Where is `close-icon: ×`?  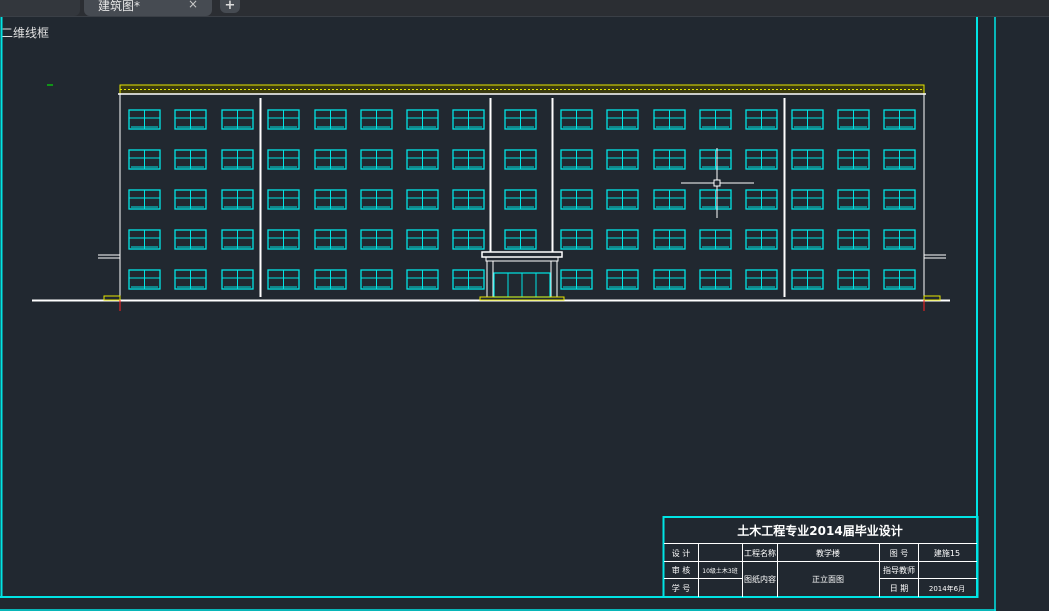 close-icon: × is located at coordinates (193, 5).